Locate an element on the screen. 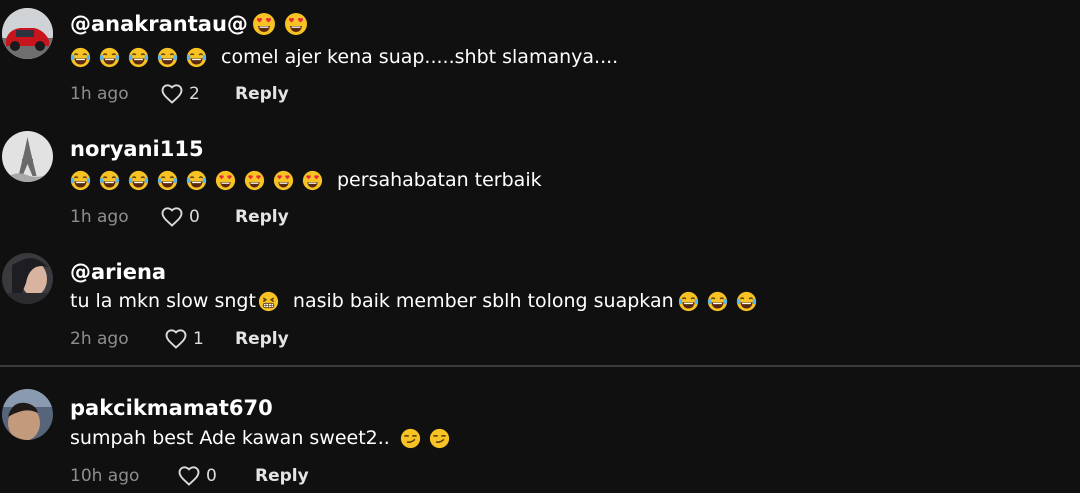 The width and height of the screenshot is (1080, 493). comment-username: noryani115 is located at coordinates (137, 149).